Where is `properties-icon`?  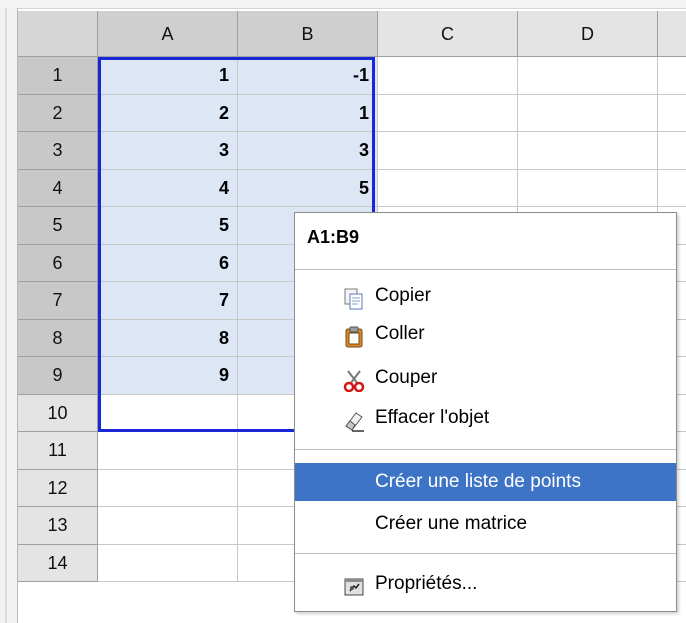 properties-icon is located at coordinates (354, 585).